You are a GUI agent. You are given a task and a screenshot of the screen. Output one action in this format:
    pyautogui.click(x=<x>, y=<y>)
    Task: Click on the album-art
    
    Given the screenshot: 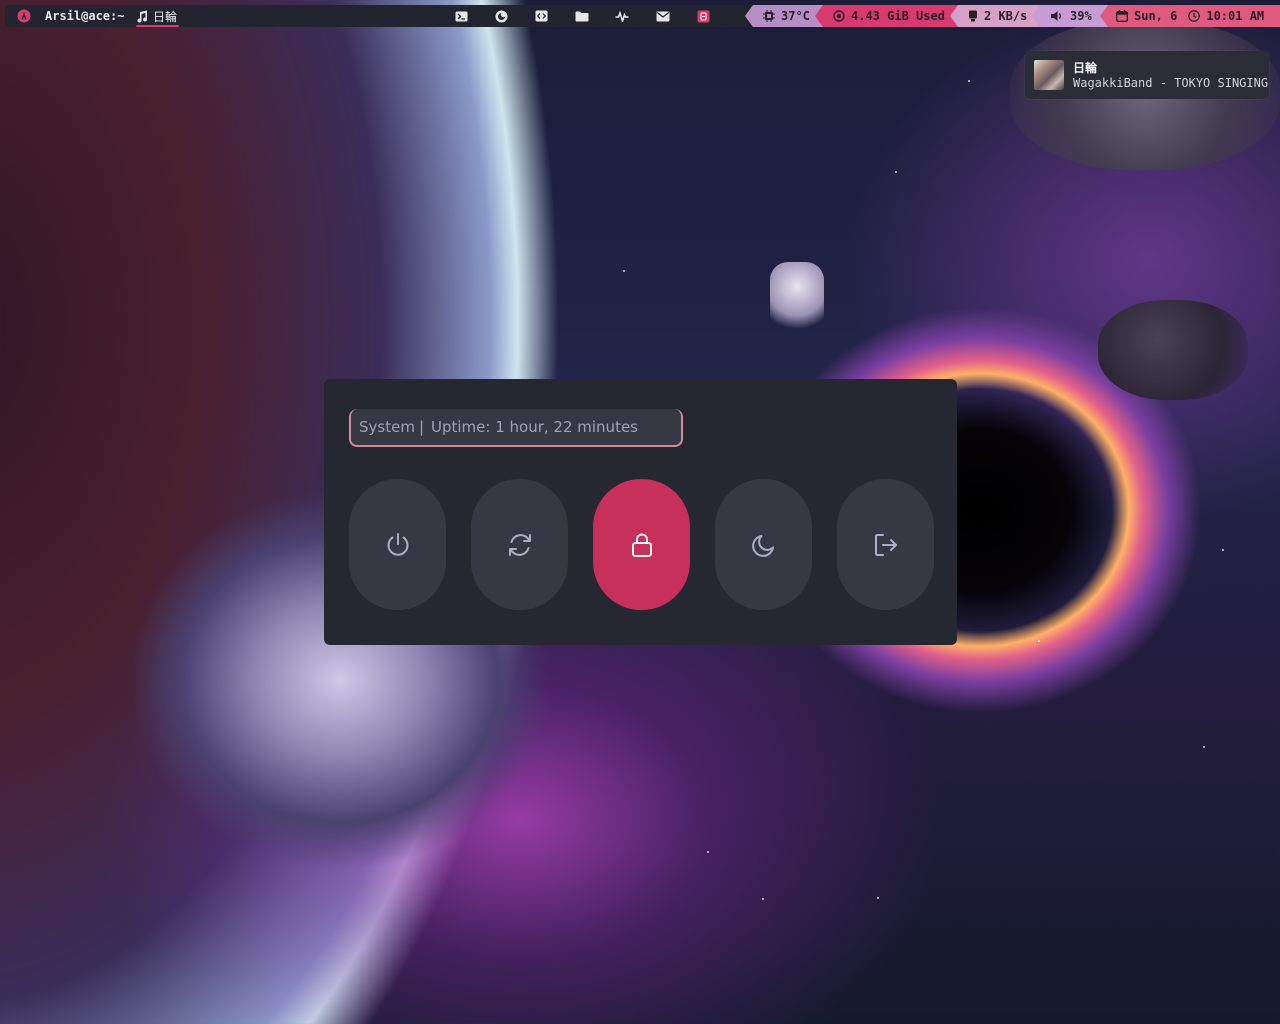 What is the action you would take?
    pyautogui.click(x=1049, y=75)
    